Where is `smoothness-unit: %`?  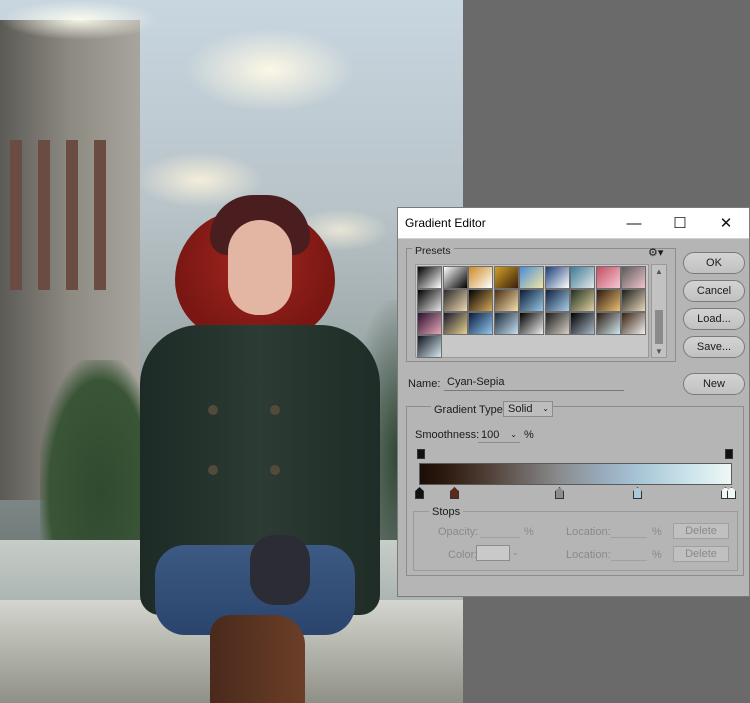
smoothness-unit: % is located at coordinates (529, 435).